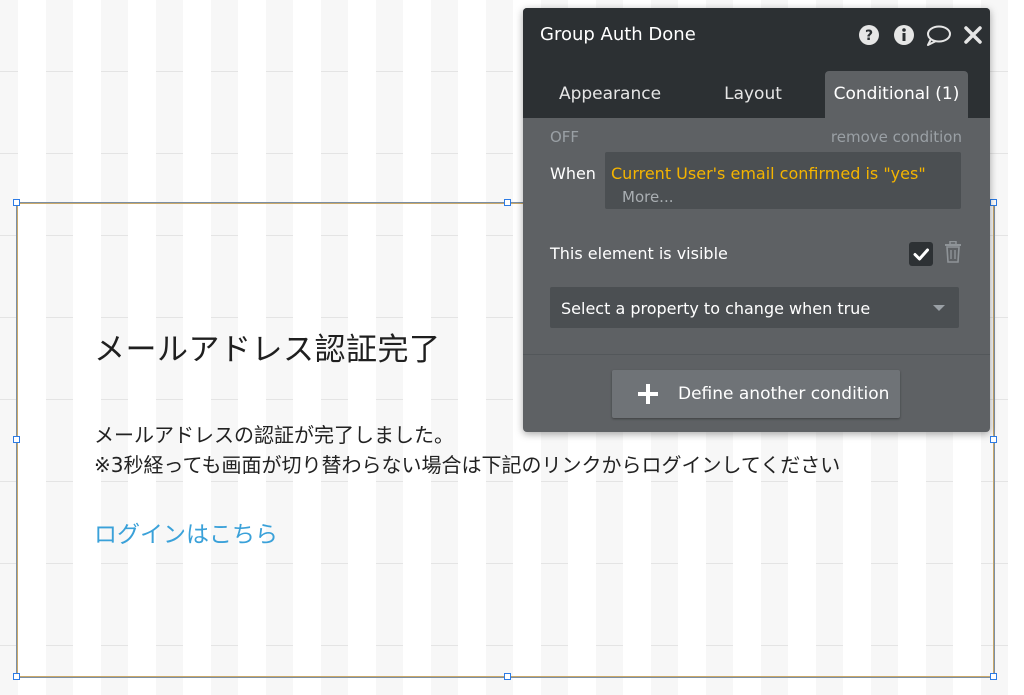  I want to click on help-icon: ?, so click(869, 35).